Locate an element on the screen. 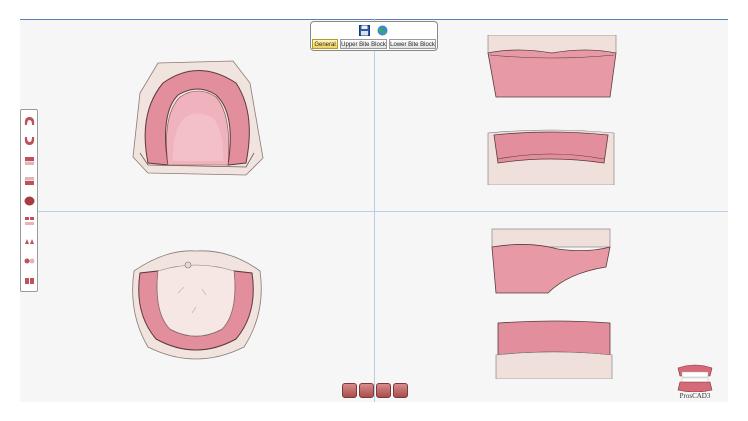  viewport-vertical-divider is located at coordinates (374, 210).